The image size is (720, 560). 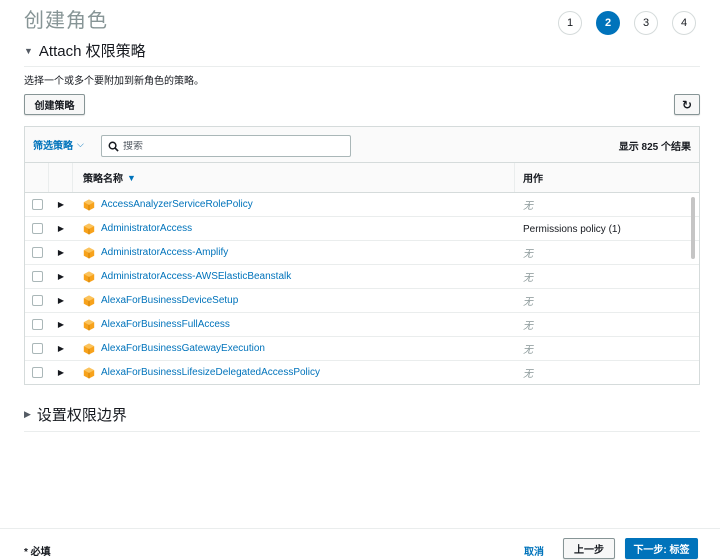 I want to click on permissions-boundary-header: ▶ 设置权限边界, so click(x=362, y=418).